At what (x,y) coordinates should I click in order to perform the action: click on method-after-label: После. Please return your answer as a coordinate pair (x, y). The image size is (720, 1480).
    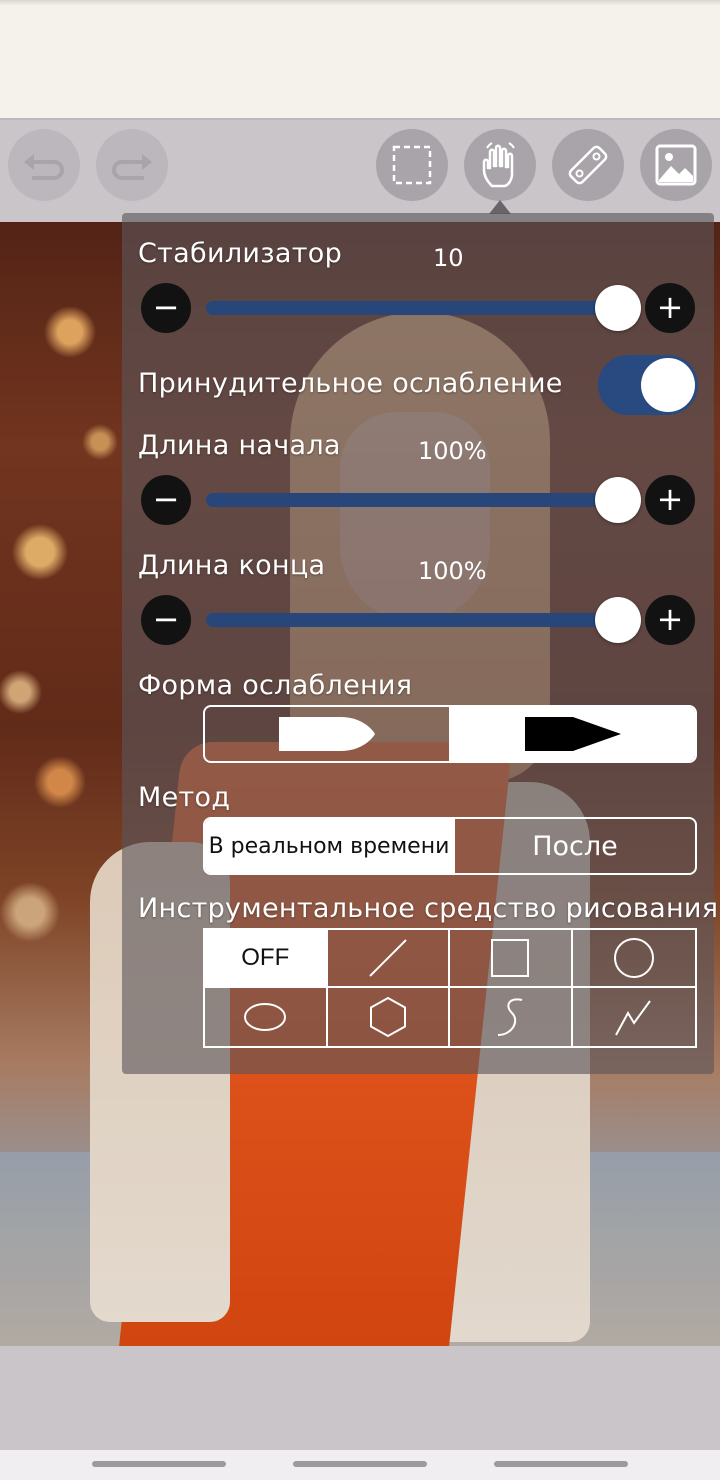
    Looking at the image, I should click on (575, 846).